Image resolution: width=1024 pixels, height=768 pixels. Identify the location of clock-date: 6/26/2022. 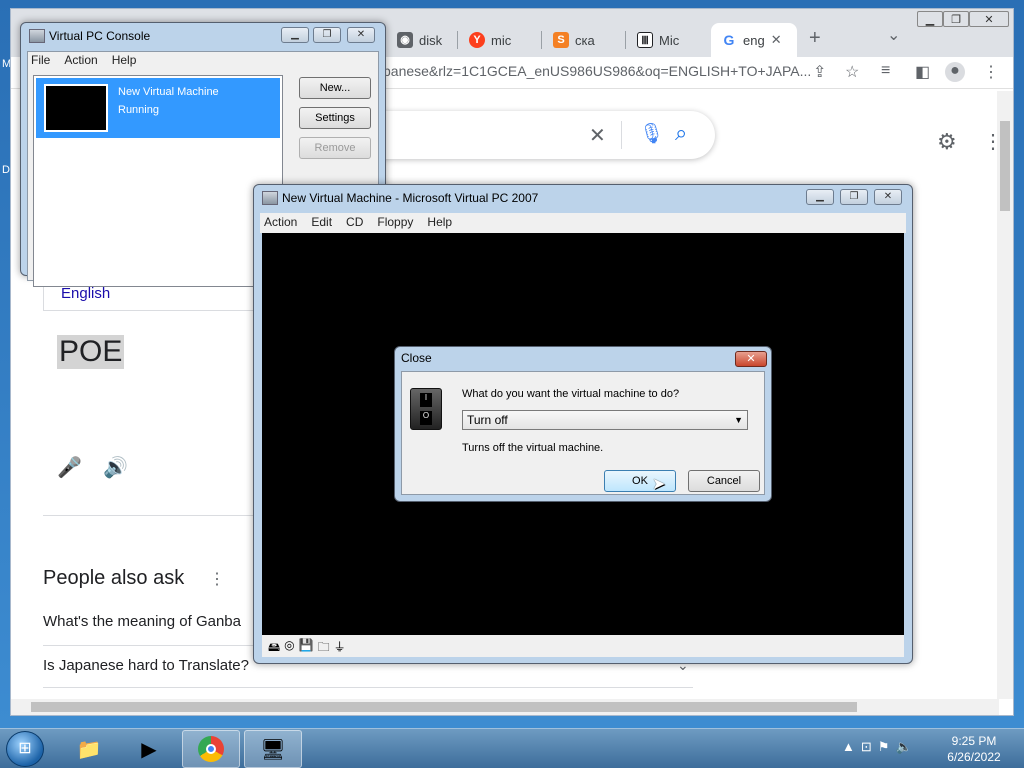
(974, 757).